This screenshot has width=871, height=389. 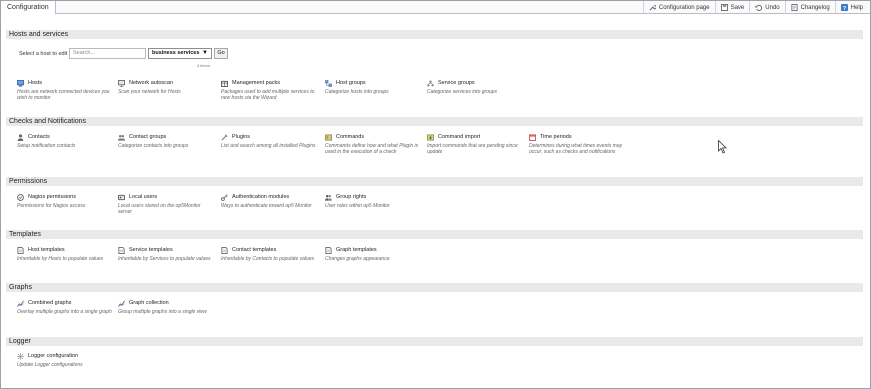 I want to click on undo-button: Undo, so click(x=766, y=7).